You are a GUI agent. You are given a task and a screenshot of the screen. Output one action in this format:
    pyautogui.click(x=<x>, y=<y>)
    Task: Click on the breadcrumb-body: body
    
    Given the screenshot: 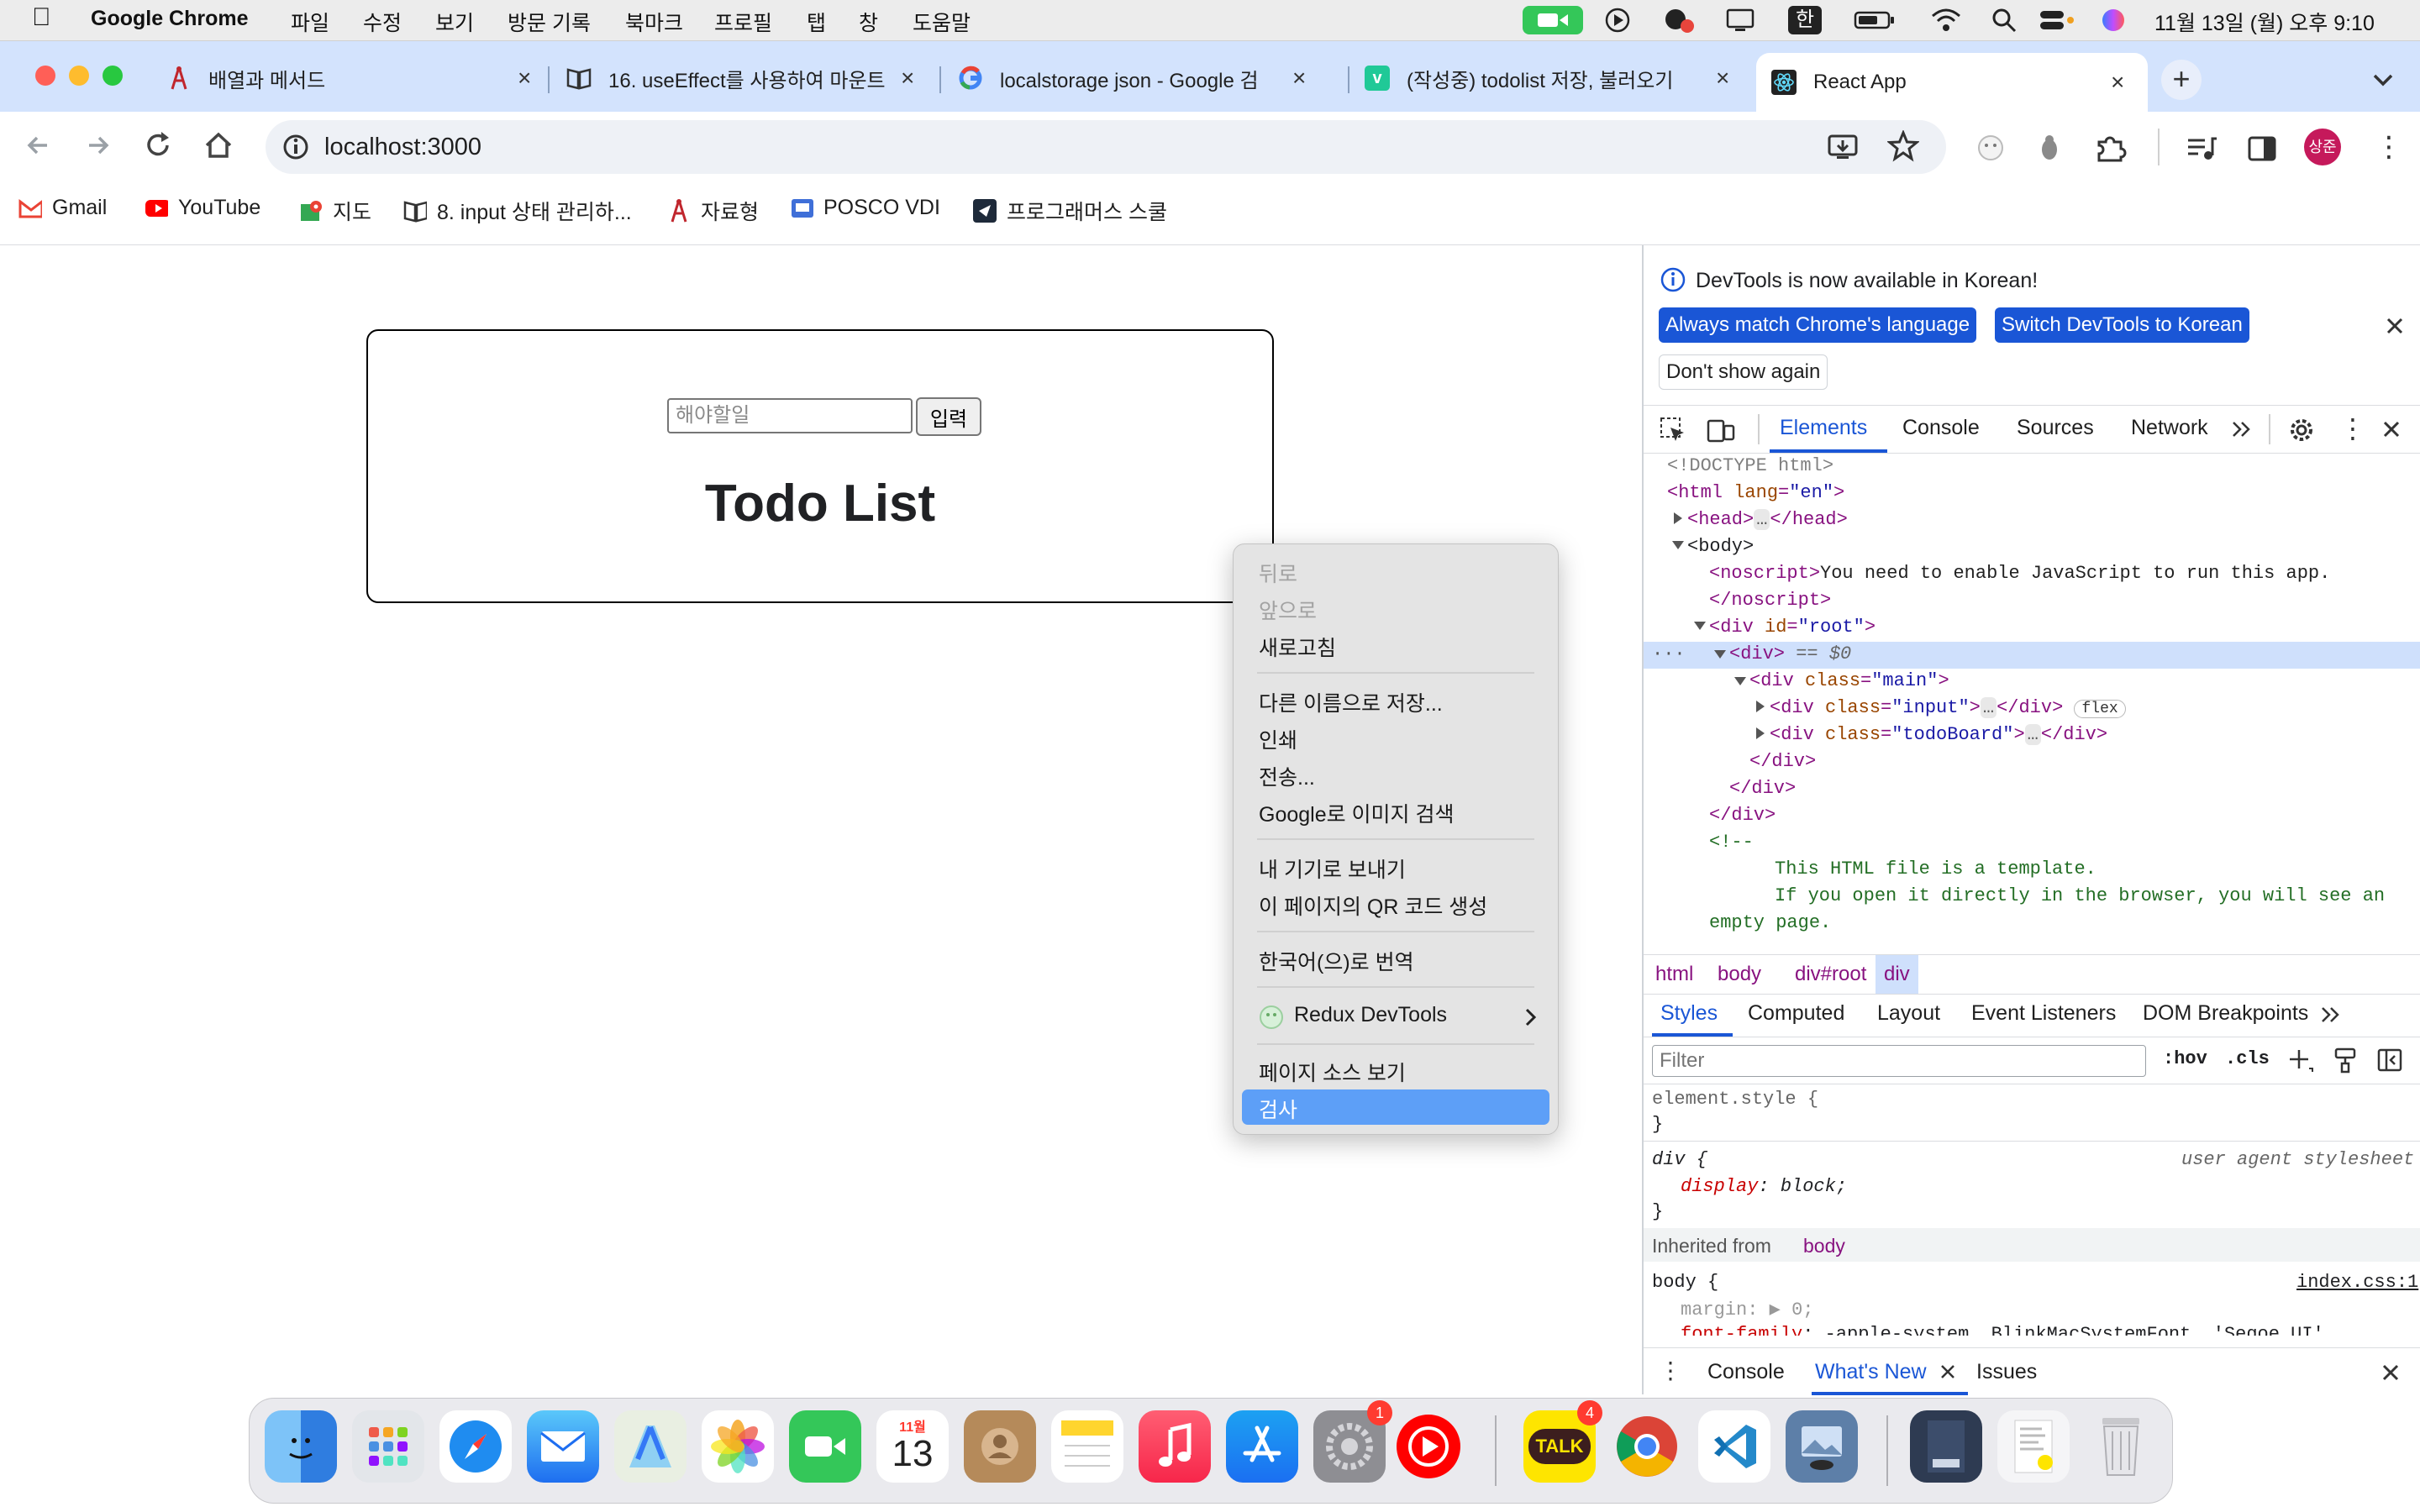 What is the action you would take?
    pyautogui.click(x=1740, y=974)
    